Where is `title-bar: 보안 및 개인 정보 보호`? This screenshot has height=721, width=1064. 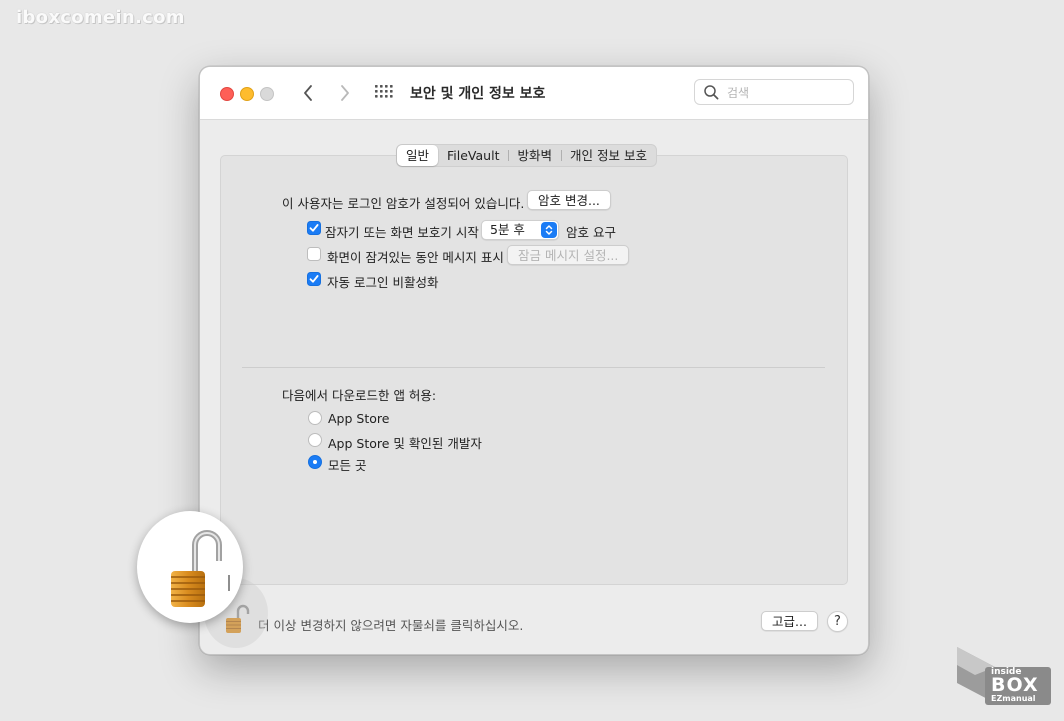 title-bar: 보안 및 개인 정보 보호 is located at coordinates (534, 93).